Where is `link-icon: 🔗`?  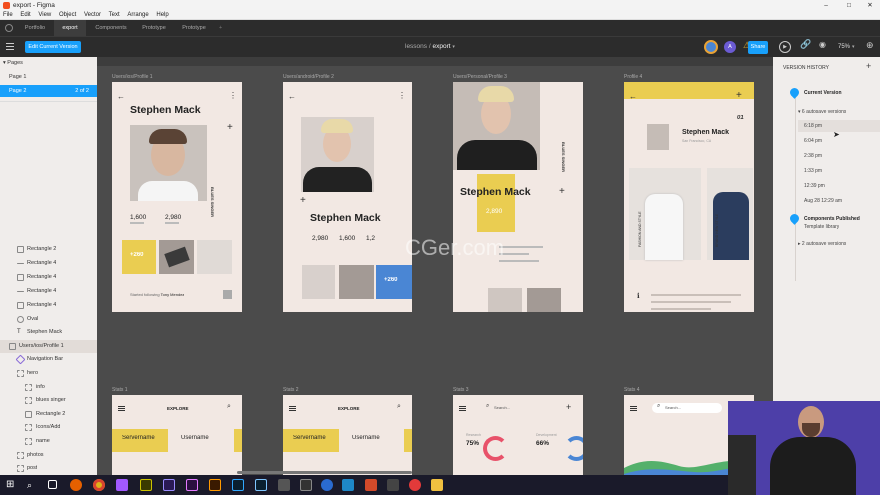 link-icon: 🔗 is located at coordinates (805, 44).